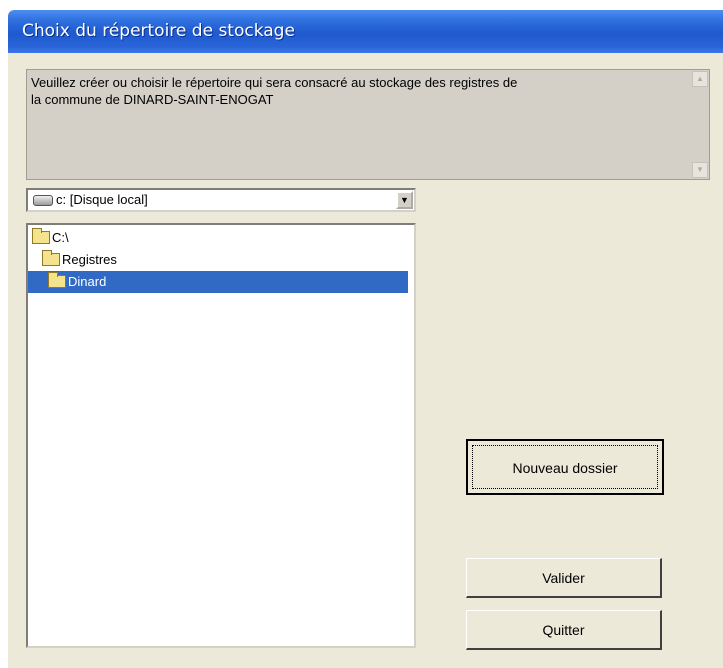  I want to click on directory-item-registres: Registres, so click(218, 260).